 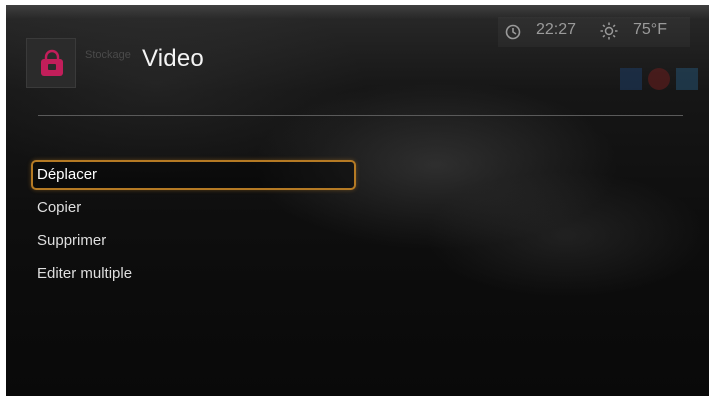 I want to click on device-badge-icon, so click(x=687, y=79).